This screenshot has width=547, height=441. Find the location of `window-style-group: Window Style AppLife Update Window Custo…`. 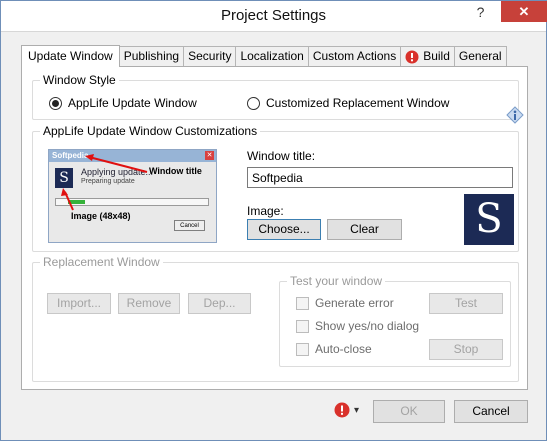

window-style-group: Window Style AppLife Update Window Custo… is located at coordinates (278, 98).